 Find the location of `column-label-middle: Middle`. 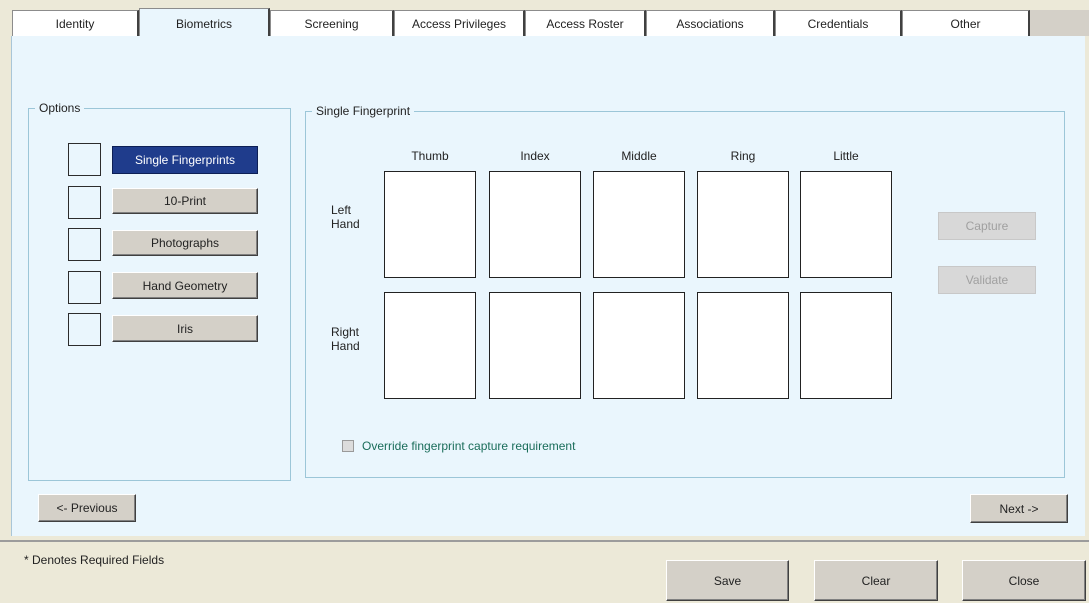

column-label-middle: Middle is located at coordinates (639, 156).